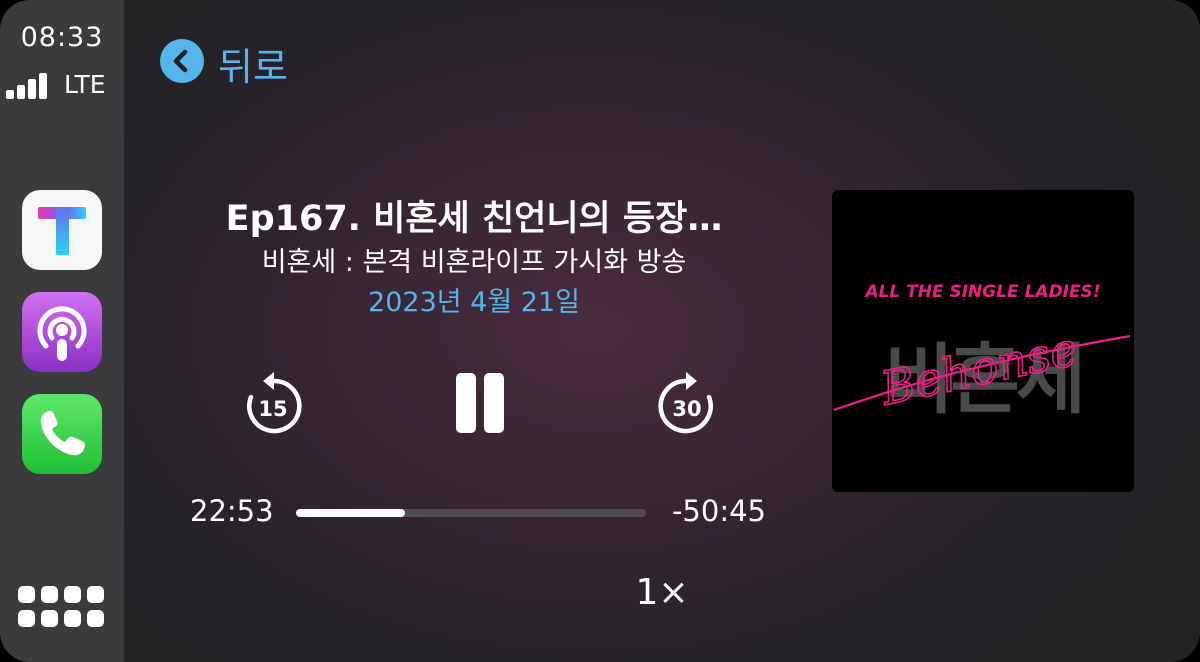 The height and width of the screenshot is (662, 1200). What do you see at coordinates (480, 404) in the screenshot?
I see `pause-button` at bounding box center [480, 404].